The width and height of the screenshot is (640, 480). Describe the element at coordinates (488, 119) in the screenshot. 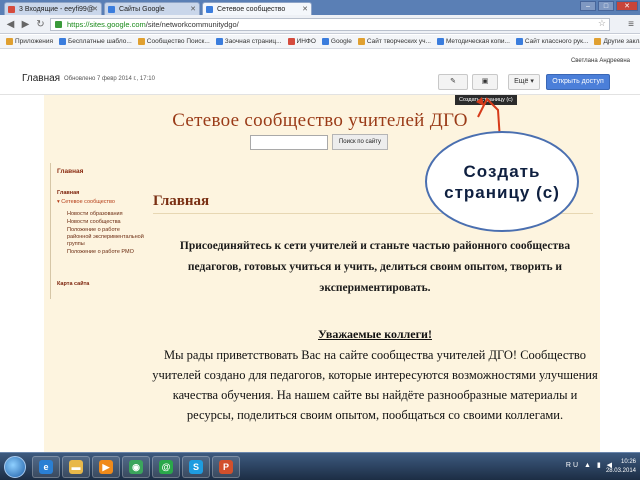

I see `callout-pointer` at that location.